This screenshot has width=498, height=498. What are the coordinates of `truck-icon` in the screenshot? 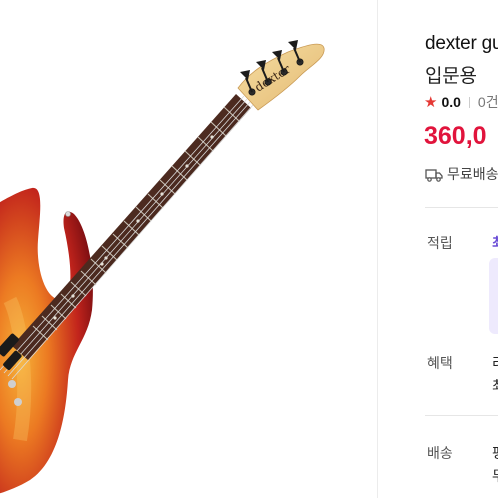 It's located at (434, 176).